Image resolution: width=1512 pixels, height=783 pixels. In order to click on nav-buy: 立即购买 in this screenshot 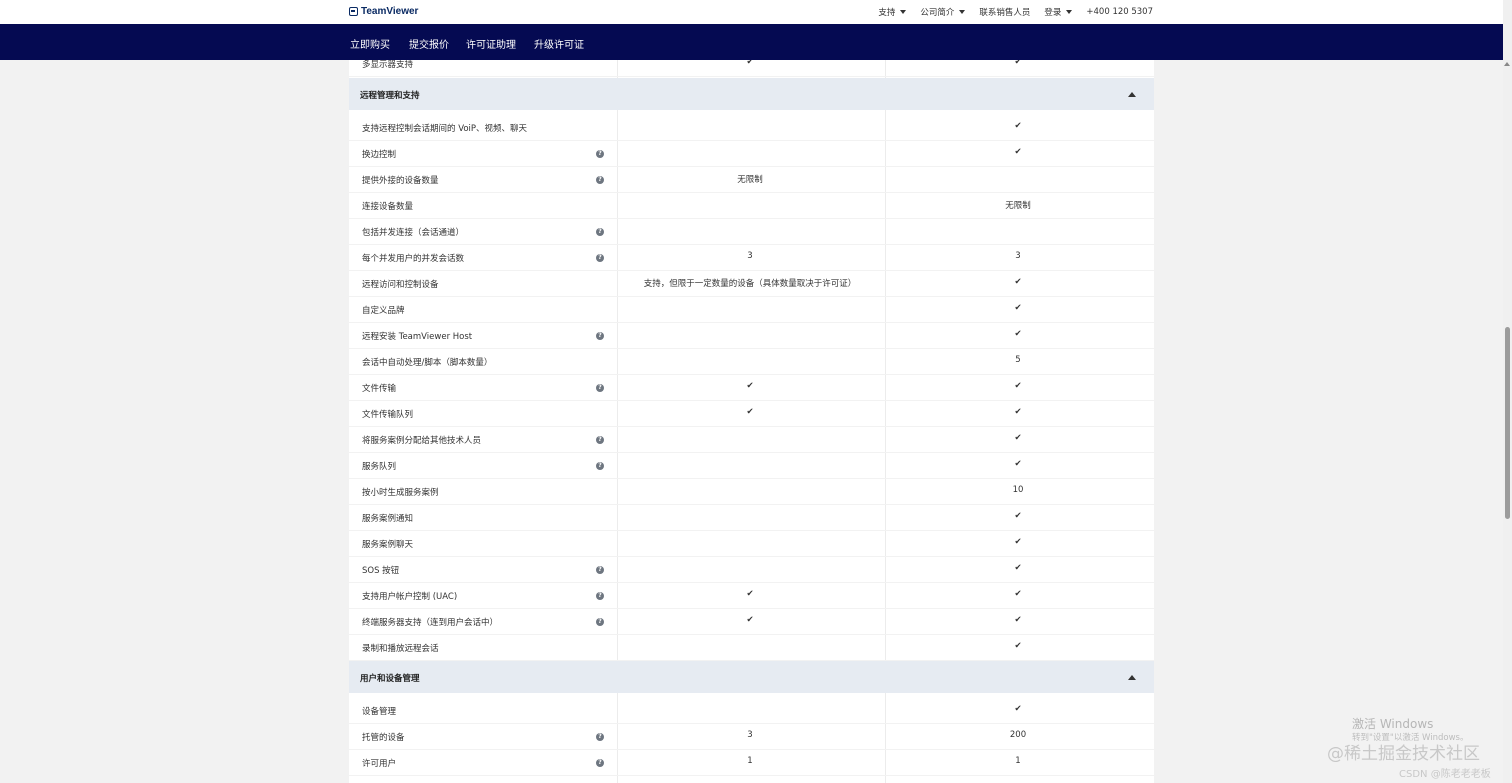, I will do `click(370, 43)`.